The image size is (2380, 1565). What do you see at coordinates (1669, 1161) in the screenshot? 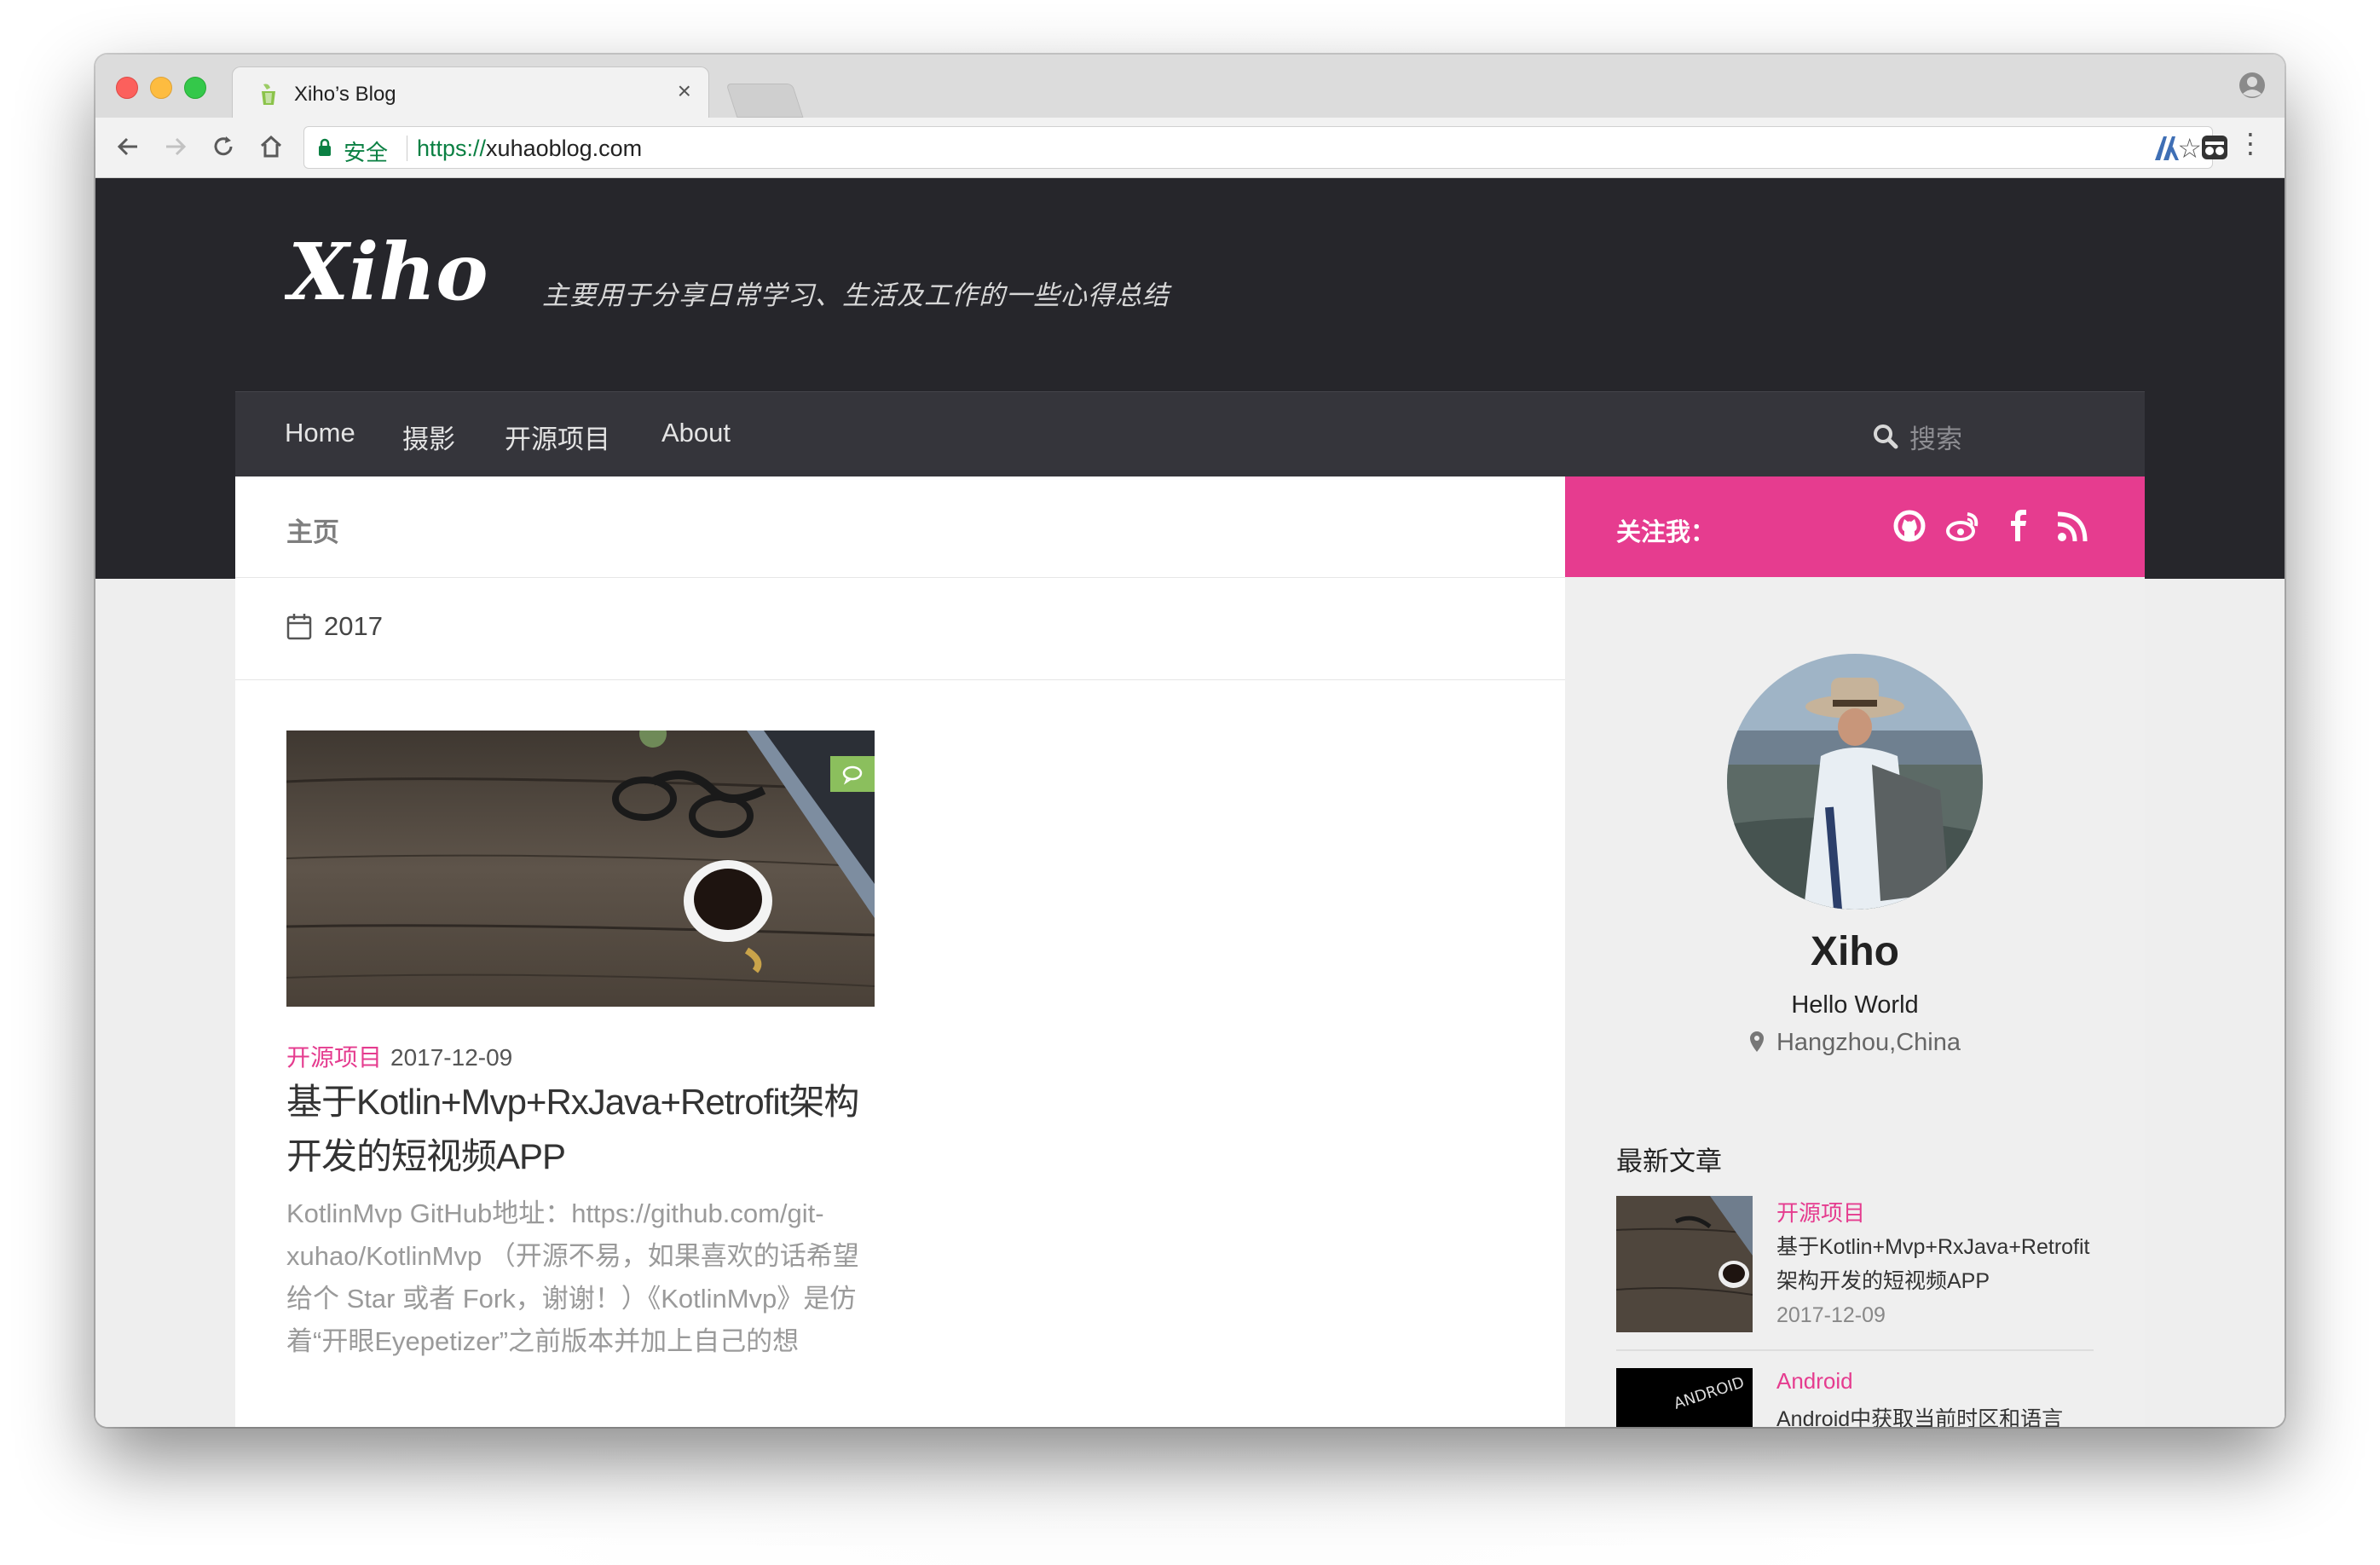
I see `latest-posts-heading: 最新文章` at bounding box center [1669, 1161].